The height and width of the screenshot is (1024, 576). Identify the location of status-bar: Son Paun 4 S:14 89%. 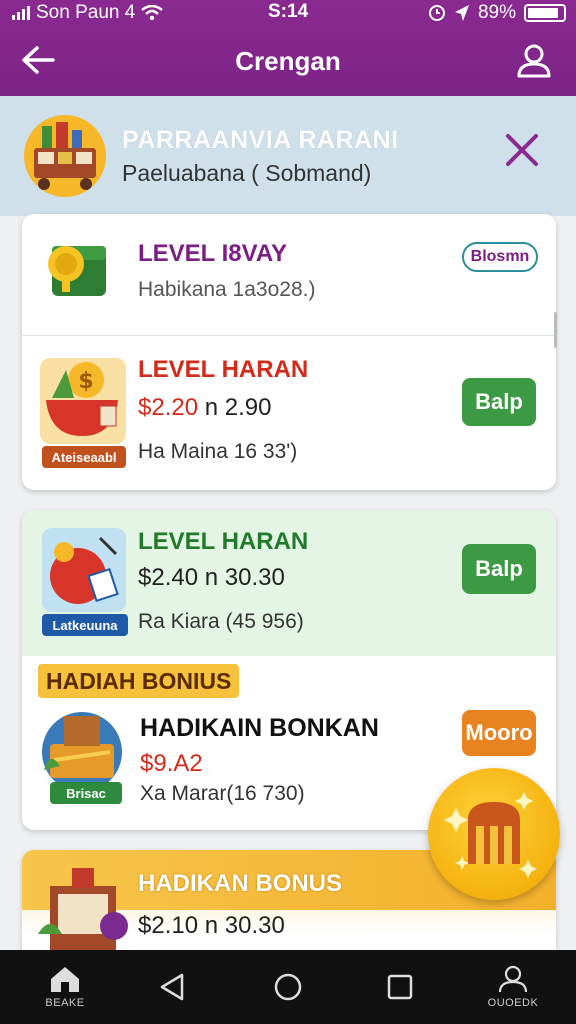
(288, 13).